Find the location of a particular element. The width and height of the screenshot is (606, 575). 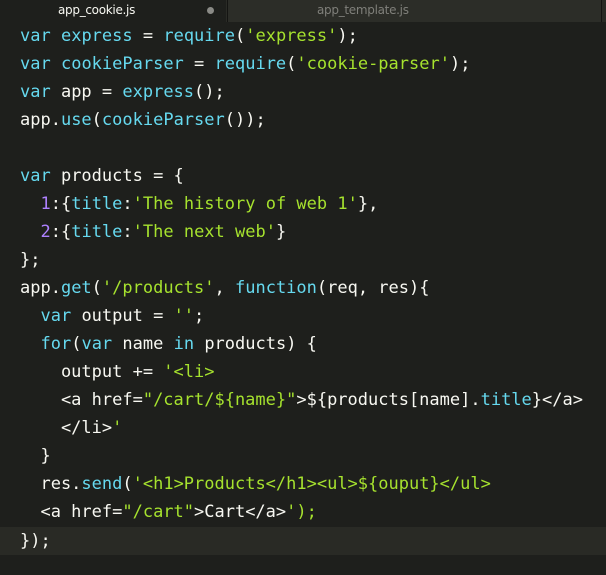

code-line: 2:{title:'The next web'} is located at coordinates (163, 232).